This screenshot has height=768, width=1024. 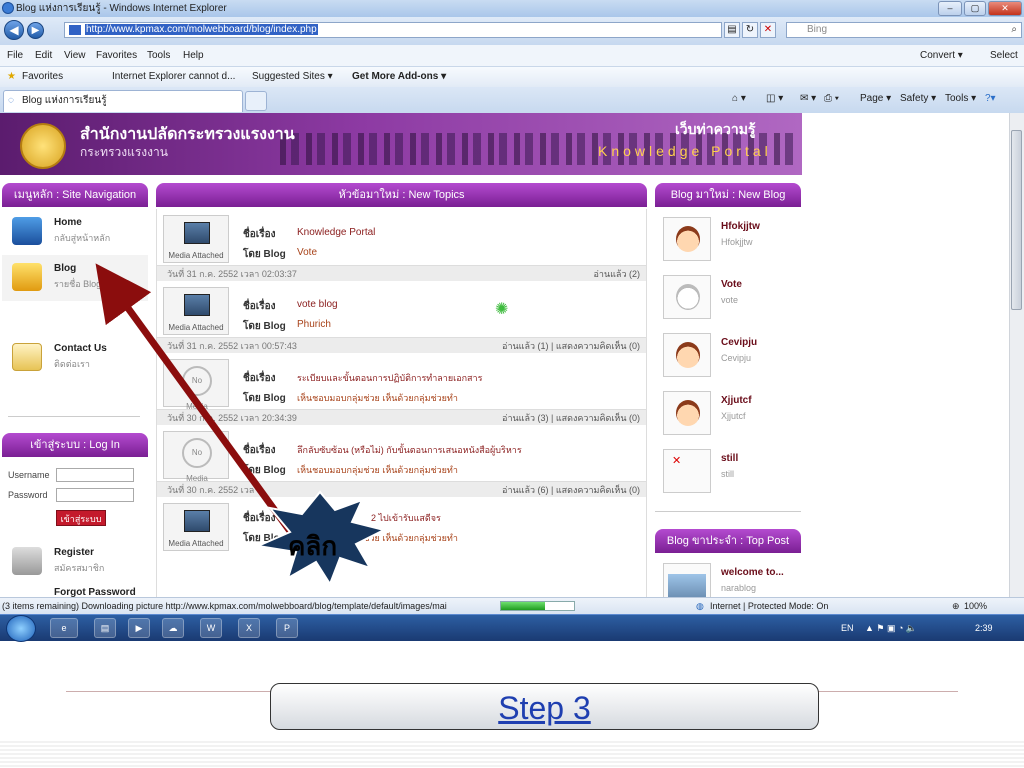 I want to click on blog-name: Hfokjjtw, so click(x=740, y=226).